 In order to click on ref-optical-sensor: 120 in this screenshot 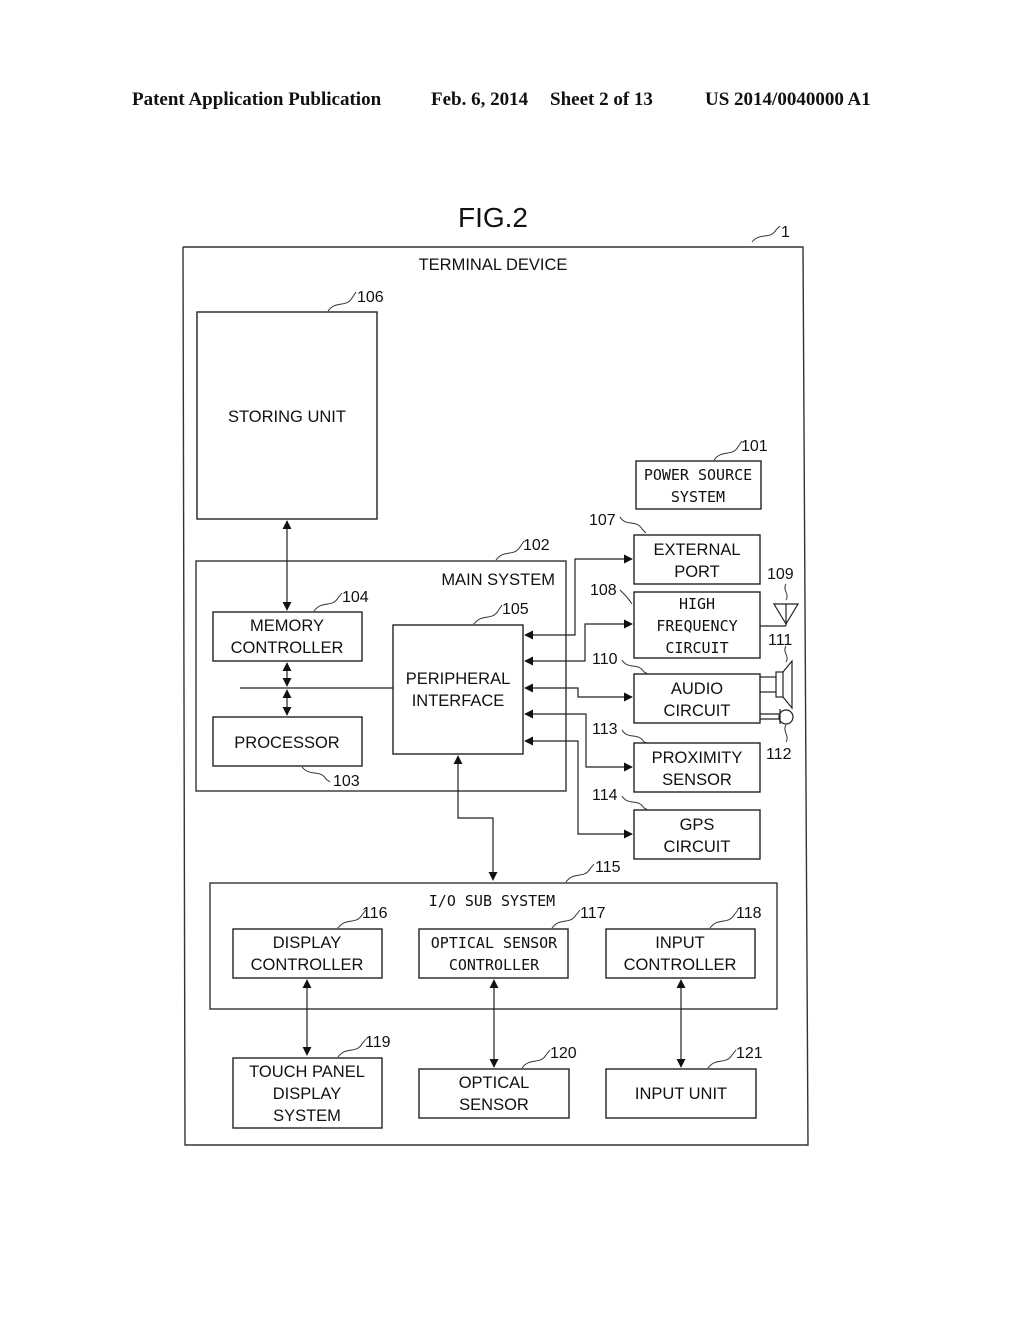, I will do `click(563, 1053)`.